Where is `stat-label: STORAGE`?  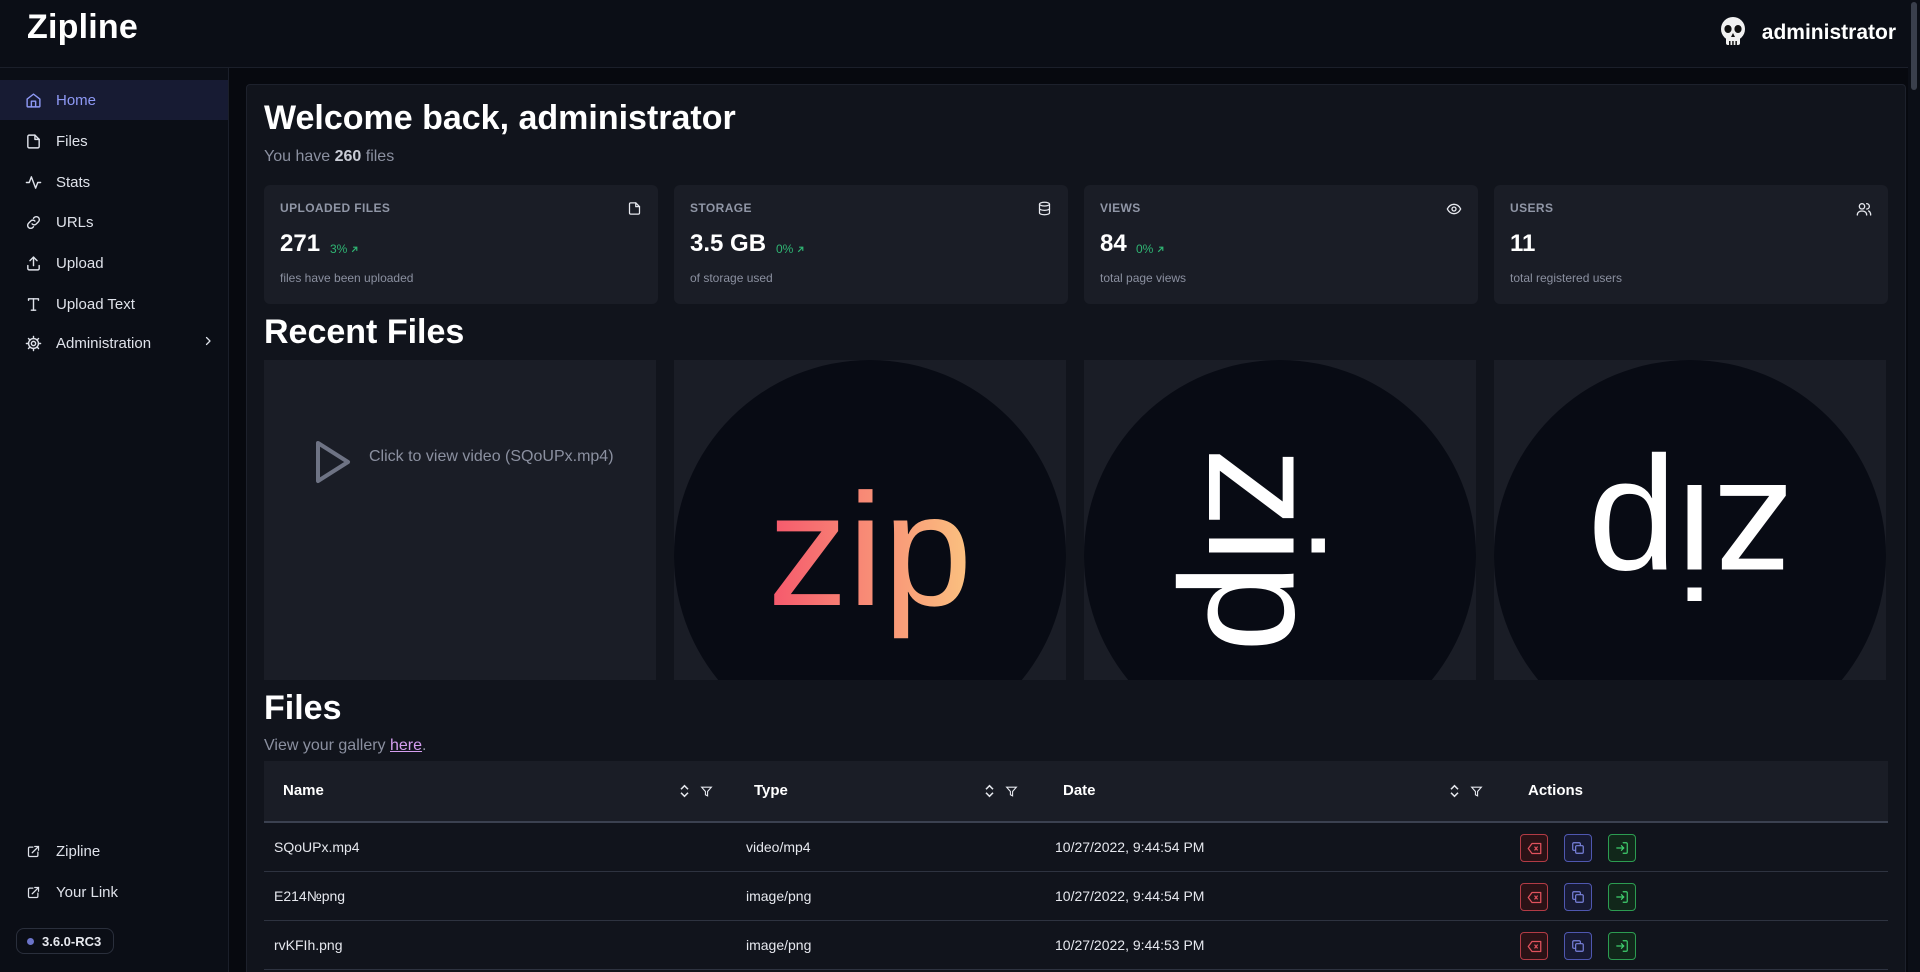 stat-label: STORAGE is located at coordinates (721, 208).